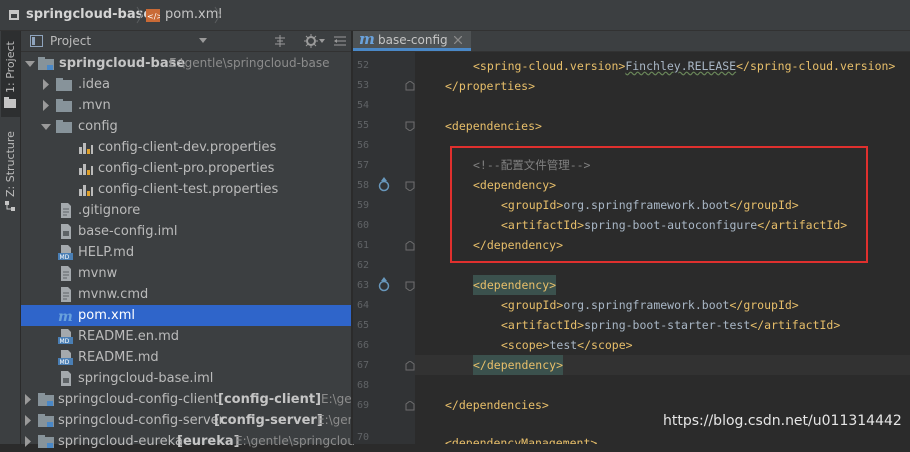 The width and height of the screenshot is (910, 452). What do you see at coordinates (109, 210) in the screenshot?
I see `tree-item-label: .gitignore` at bounding box center [109, 210].